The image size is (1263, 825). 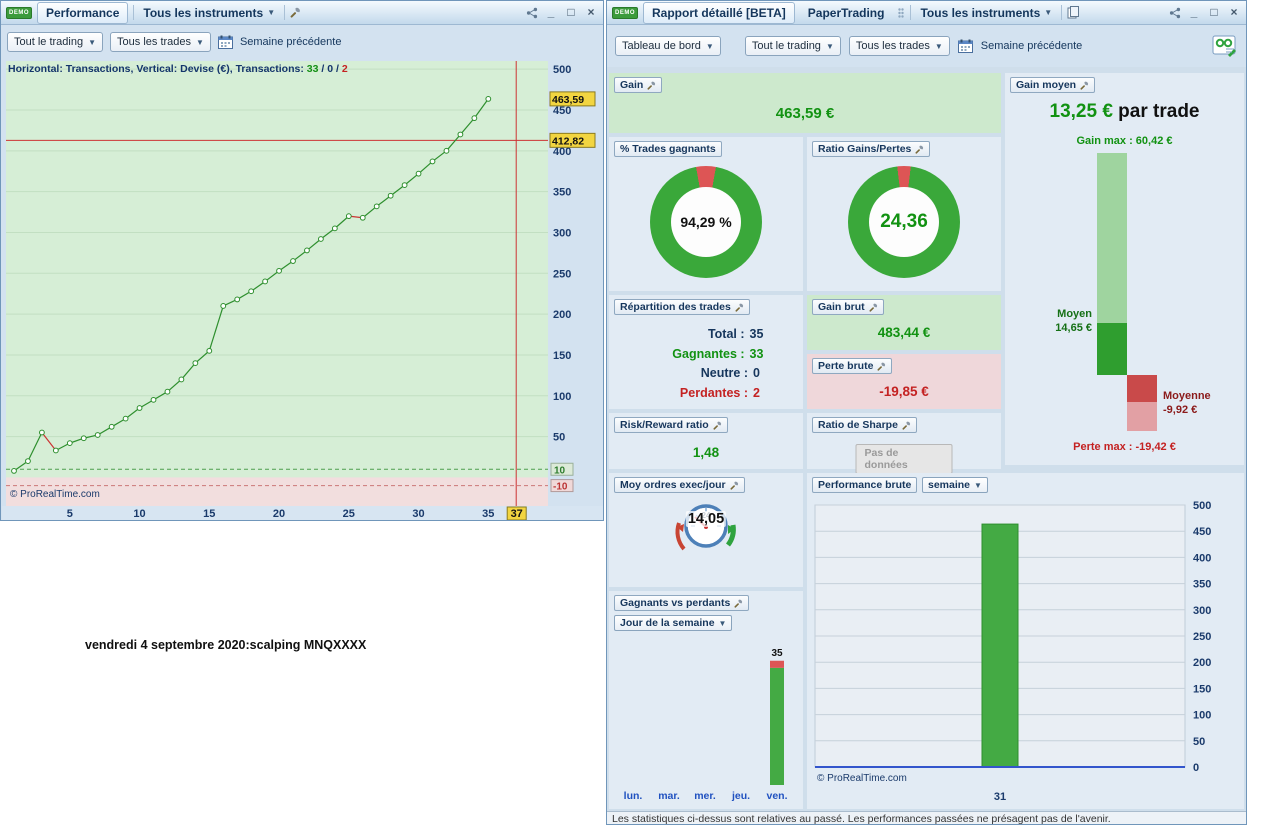 What do you see at coordinates (1124, 111) in the screenshot?
I see `gain-moyen-value: 13,25 € par trade` at bounding box center [1124, 111].